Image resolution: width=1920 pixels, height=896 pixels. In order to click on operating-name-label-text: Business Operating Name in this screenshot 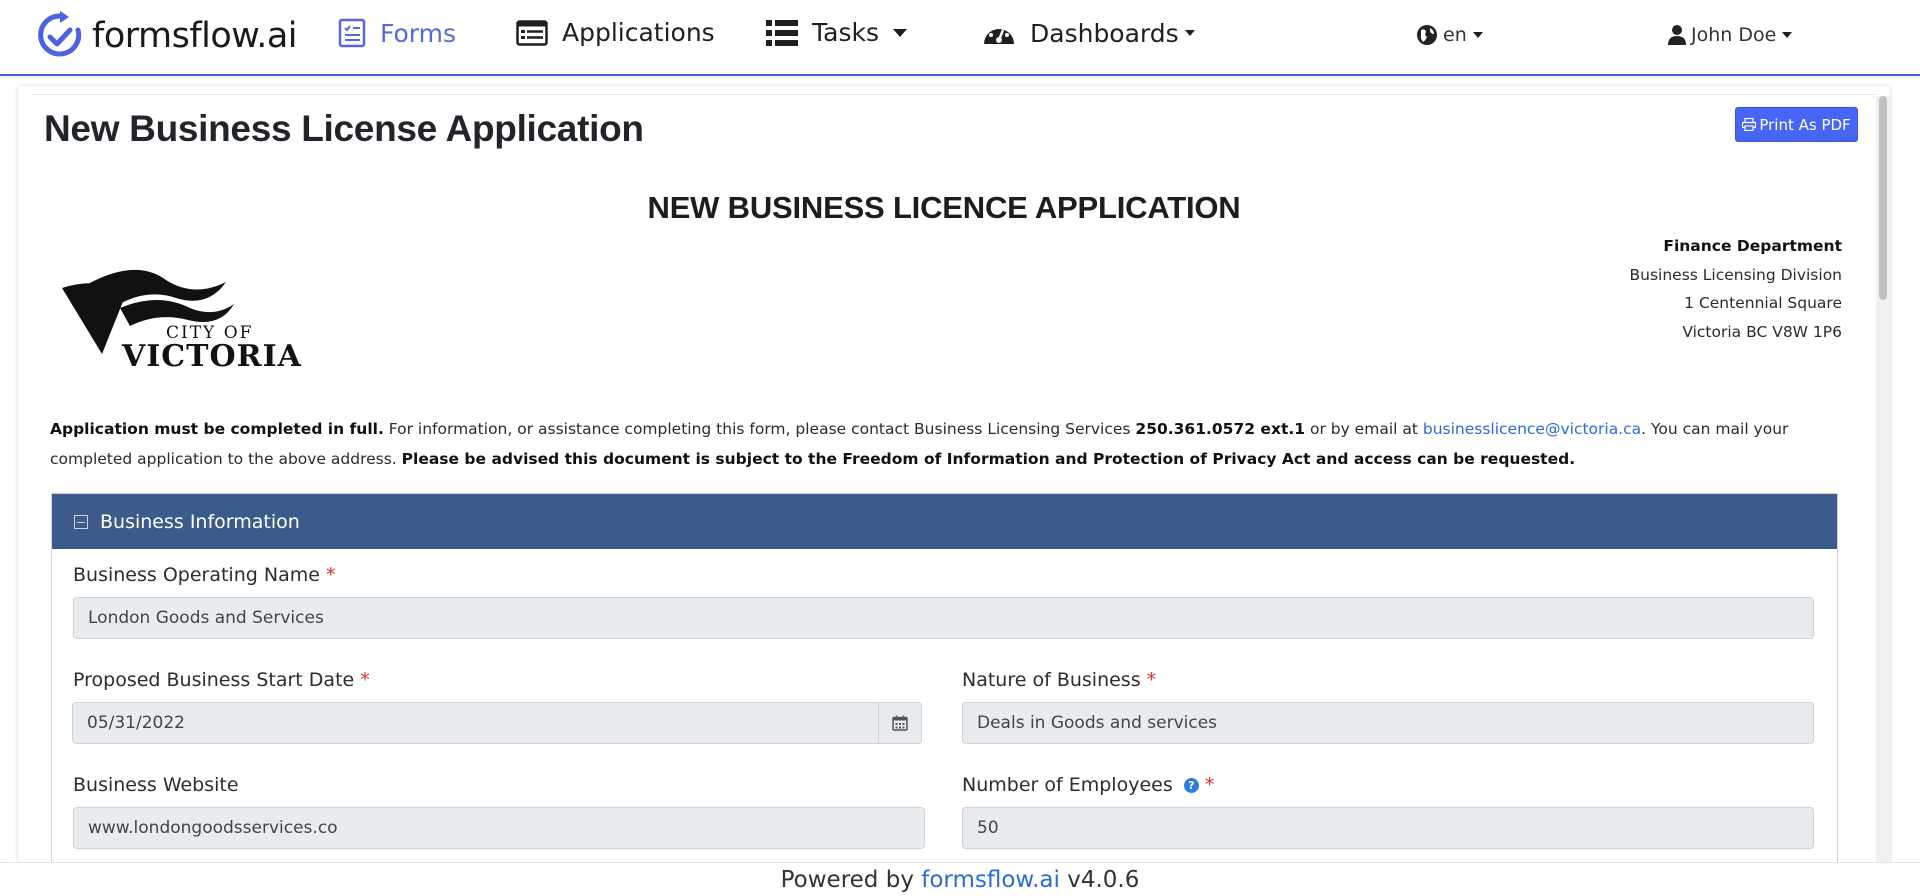, I will do `click(196, 575)`.